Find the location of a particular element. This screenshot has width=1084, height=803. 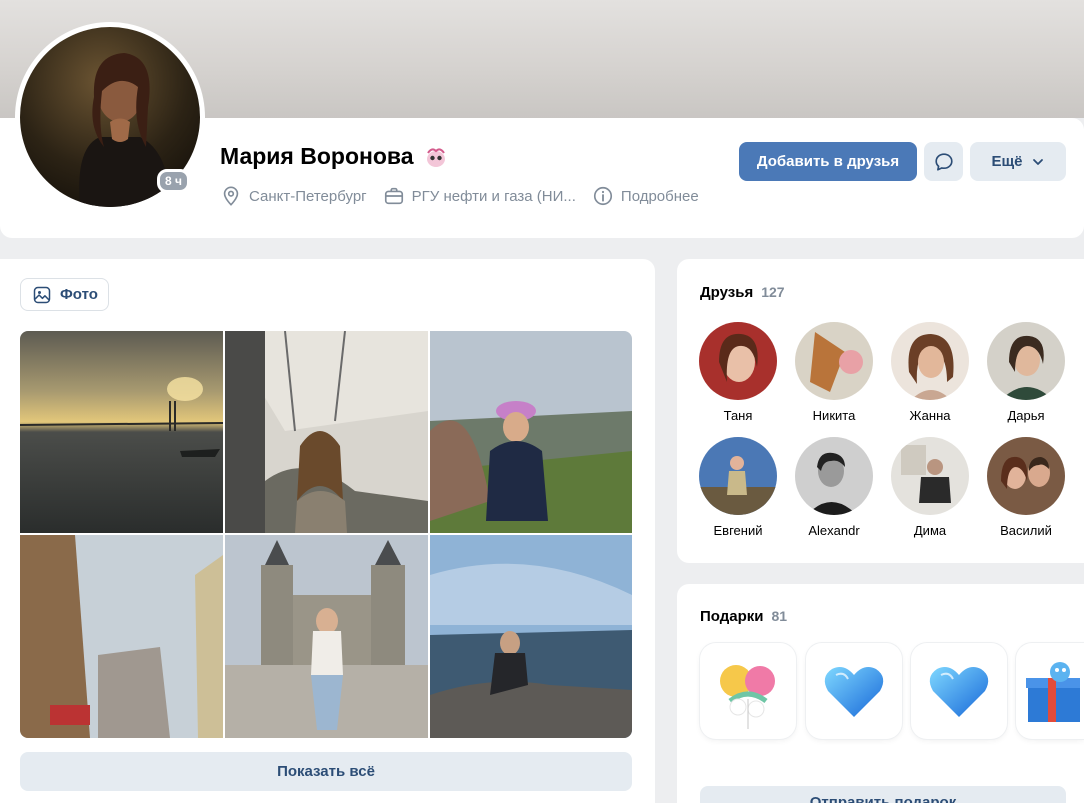

gifts-header: Подарки 81 is located at coordinates (743, 616).